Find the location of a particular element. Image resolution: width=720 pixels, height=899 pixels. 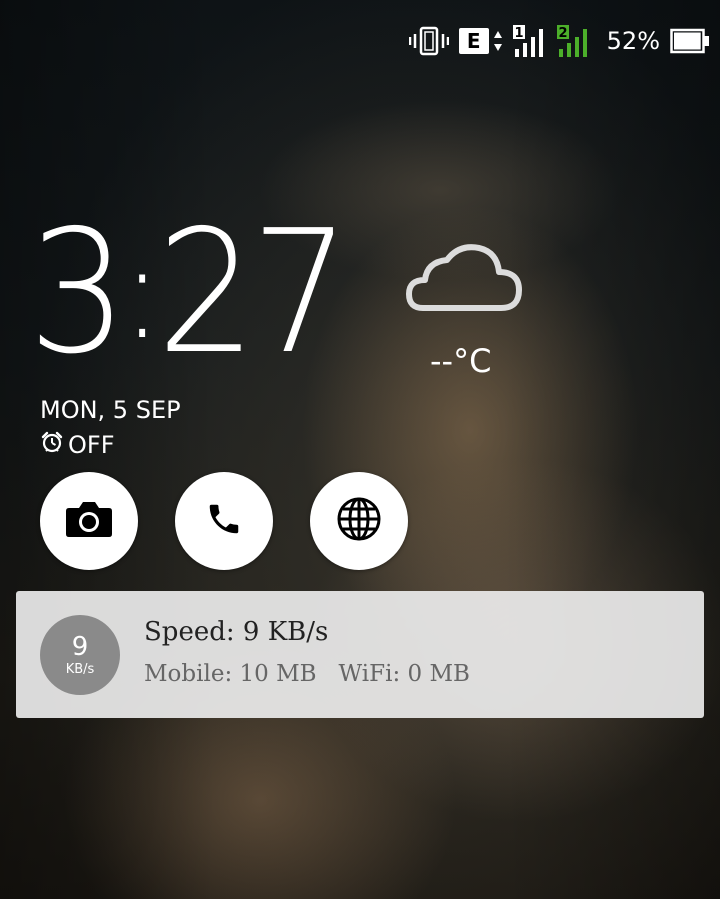

phone-shortcut-button is located at coordinates (224, 521).